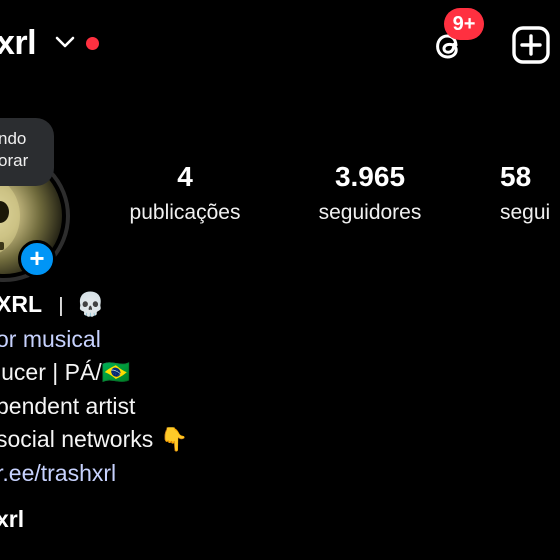 The height and width of the screenshot is (560, 560). I want to click on bio-line-3: social networks 👇, so click(94, 440).